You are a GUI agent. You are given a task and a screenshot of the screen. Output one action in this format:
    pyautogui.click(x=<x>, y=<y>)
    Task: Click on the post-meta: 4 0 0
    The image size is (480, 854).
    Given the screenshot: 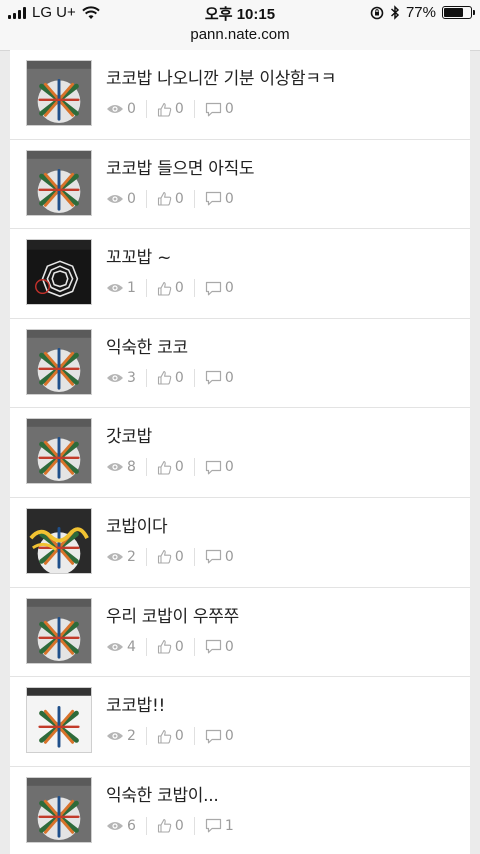 What is the action you would take?
    pyautogui.click(x=170, y=646)
    